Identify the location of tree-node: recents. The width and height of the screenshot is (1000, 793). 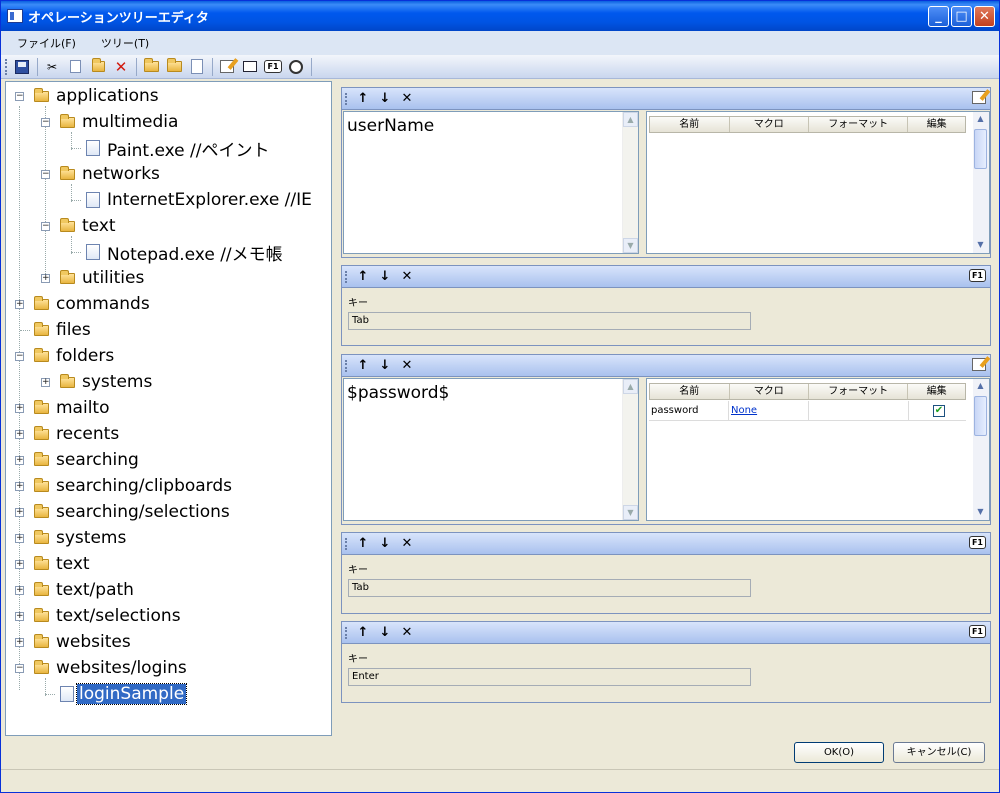
(77, 434).